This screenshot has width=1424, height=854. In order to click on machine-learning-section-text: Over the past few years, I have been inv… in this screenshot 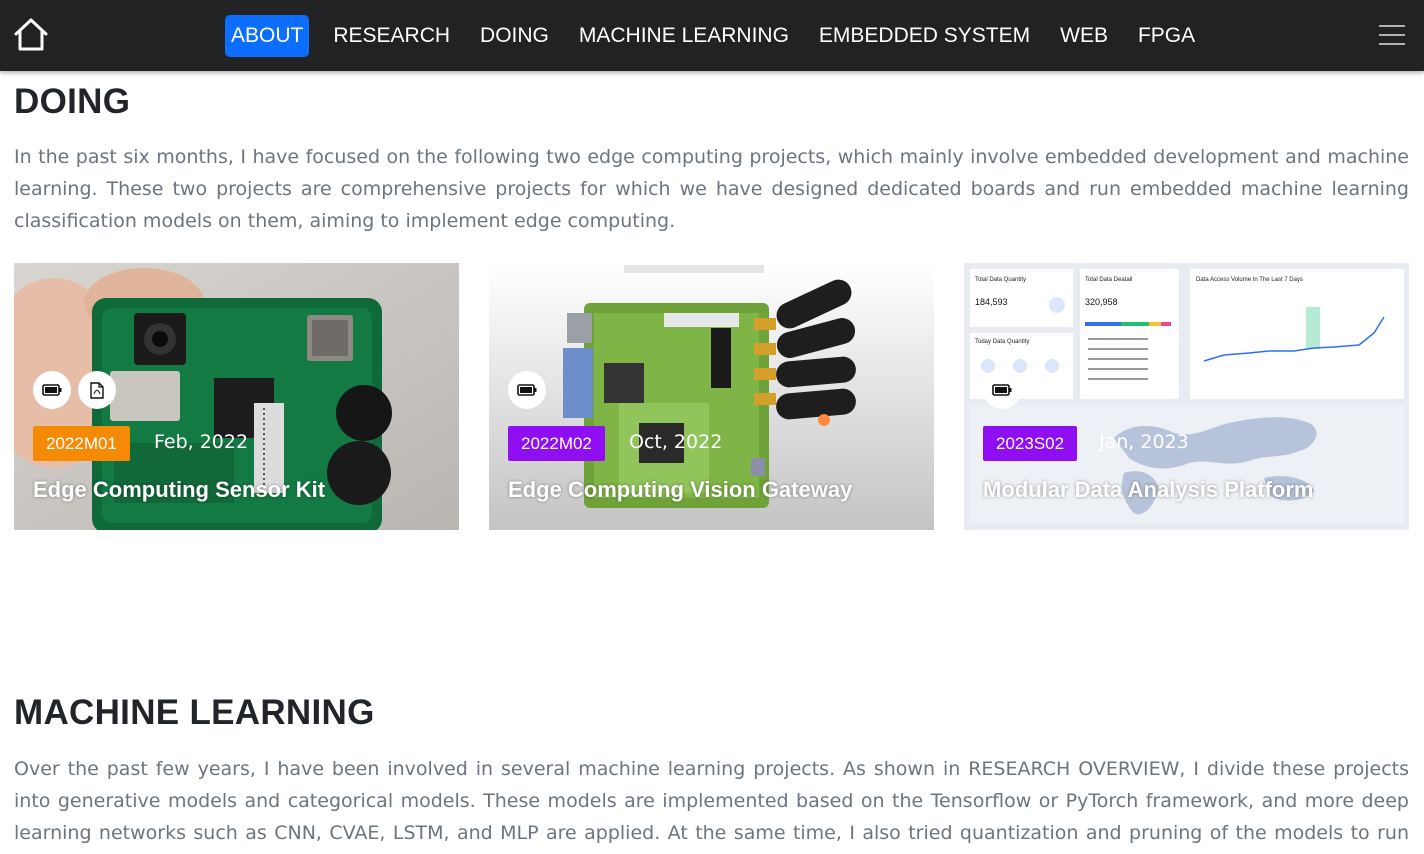, I will do `click(711, 801)`.